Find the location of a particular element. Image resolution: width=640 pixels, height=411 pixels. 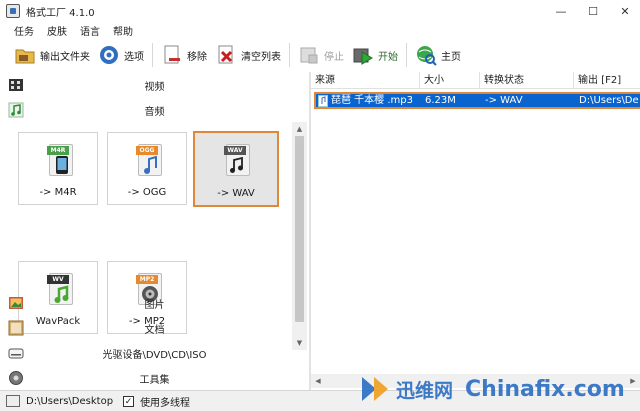

category-label: 文档 is located at coordinates (154, 330).